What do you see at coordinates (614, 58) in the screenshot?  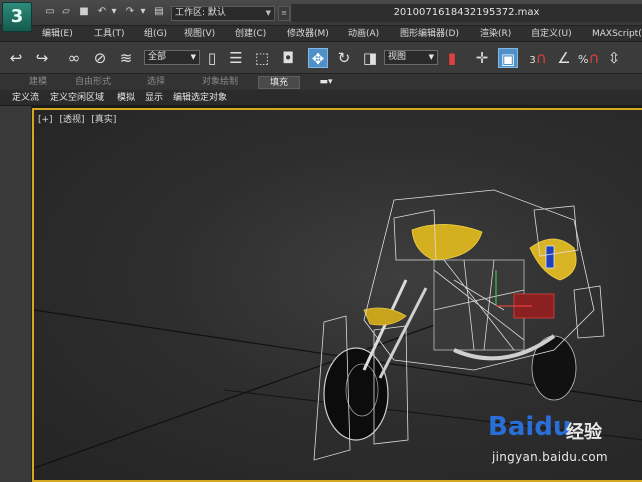 I see `spinner-snap-icon: ⇳` at bounding box center [614, 58].